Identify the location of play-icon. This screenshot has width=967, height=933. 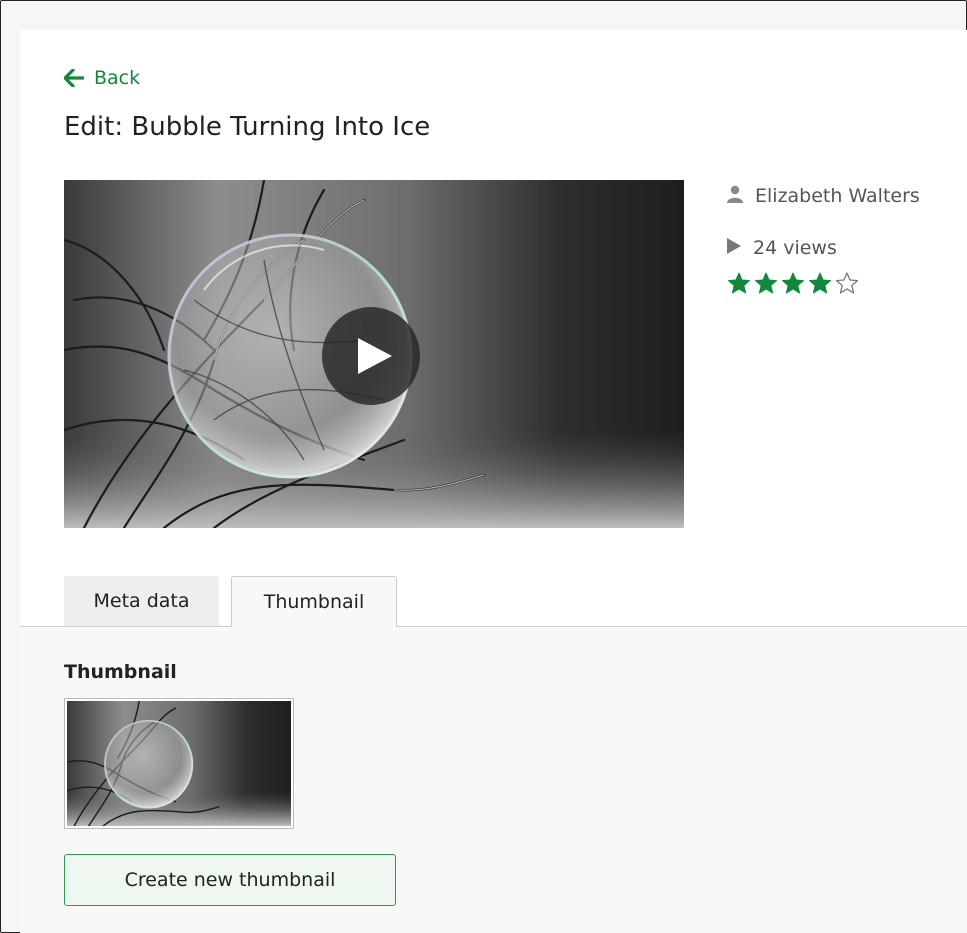
(371, 356).